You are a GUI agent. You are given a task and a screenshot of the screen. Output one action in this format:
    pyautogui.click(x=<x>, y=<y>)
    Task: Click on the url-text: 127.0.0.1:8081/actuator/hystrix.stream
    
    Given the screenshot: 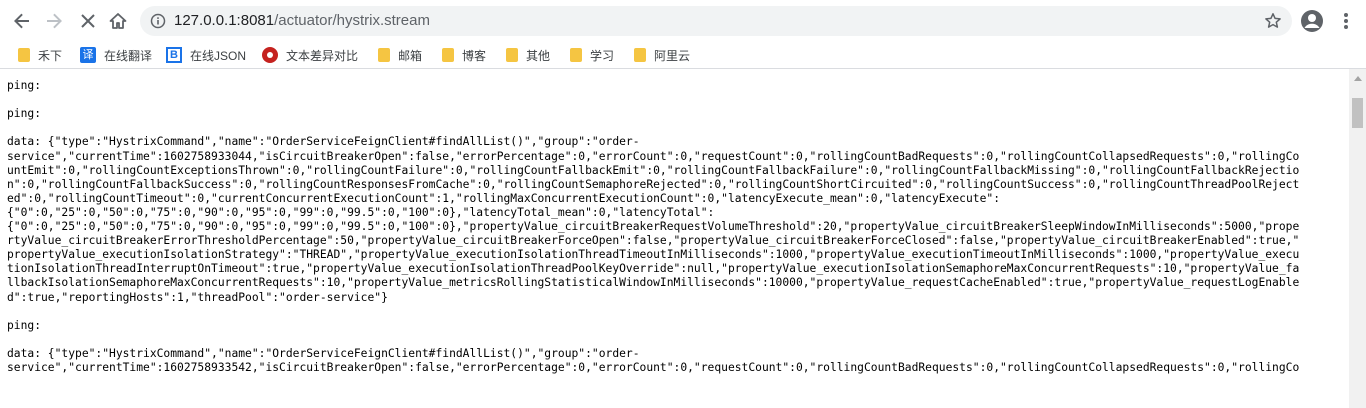 What is the action you would take?
    pyautogui.click(x=302, y=20)
    